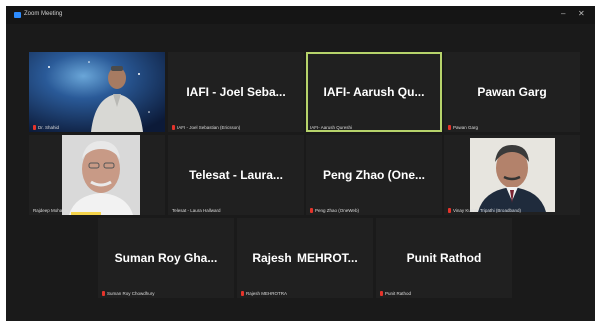 This screenshot has width=600, height=326. I want to click on participant-name-label: Dr. Shahid, so click(46, 127).